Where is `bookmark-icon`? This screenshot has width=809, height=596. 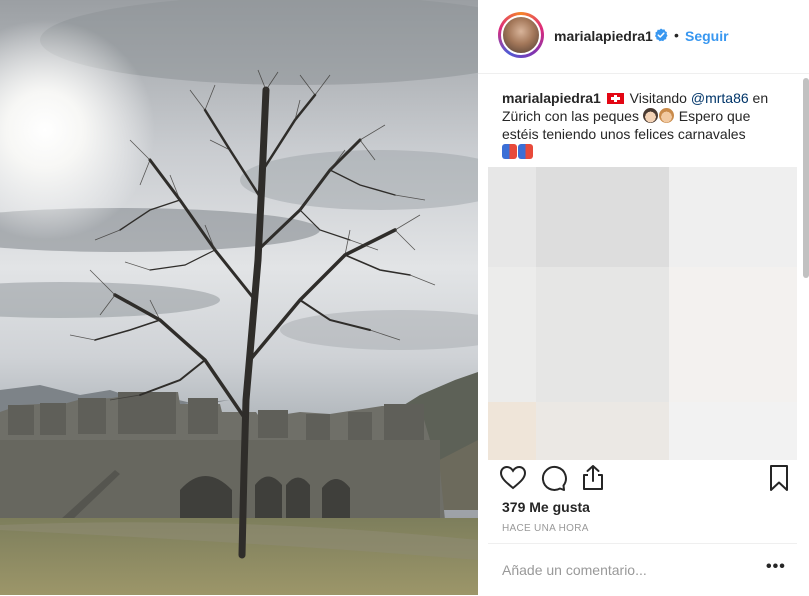 bookmark-icon is located at coordinates (779, 478).